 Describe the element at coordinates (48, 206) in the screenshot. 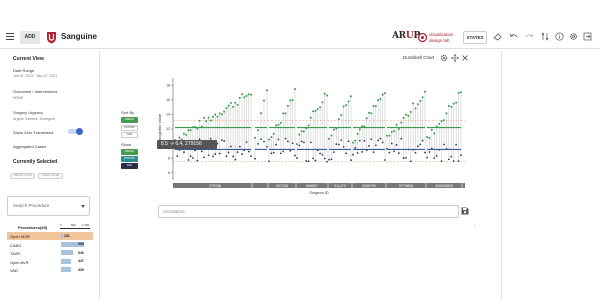

I see `search-procedure-input: Search Procedure` at that location.